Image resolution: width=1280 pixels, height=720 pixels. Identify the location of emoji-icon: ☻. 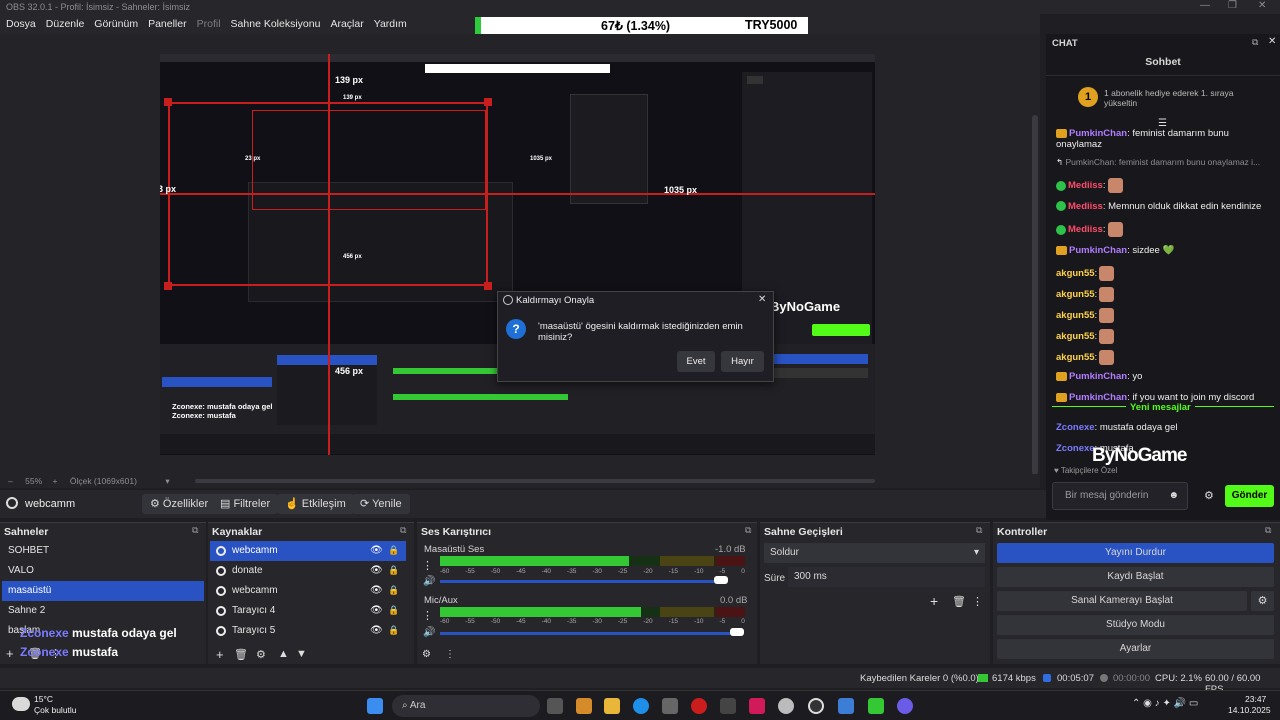
(1173, 495).